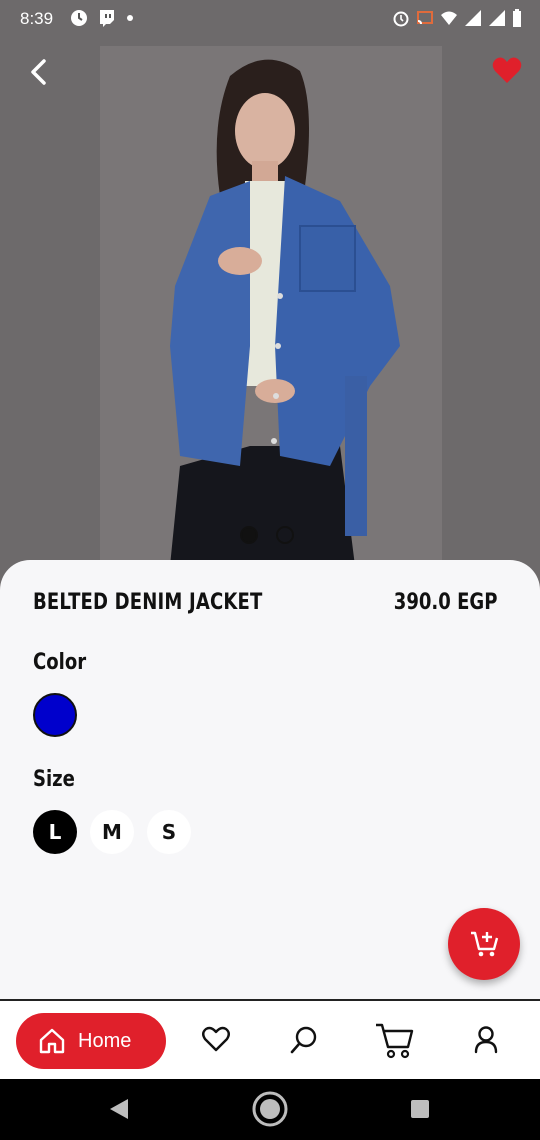  I want to click on user-icon, so click(486, 1040).